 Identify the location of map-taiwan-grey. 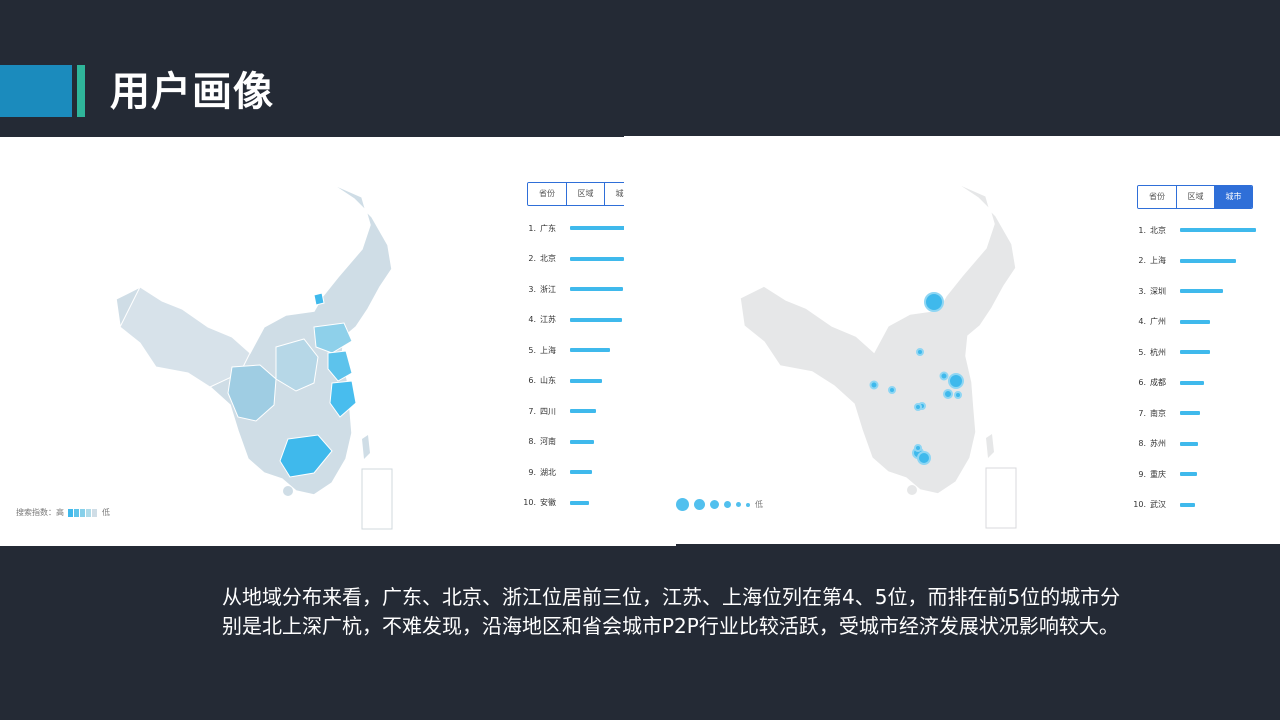
(990, 446).